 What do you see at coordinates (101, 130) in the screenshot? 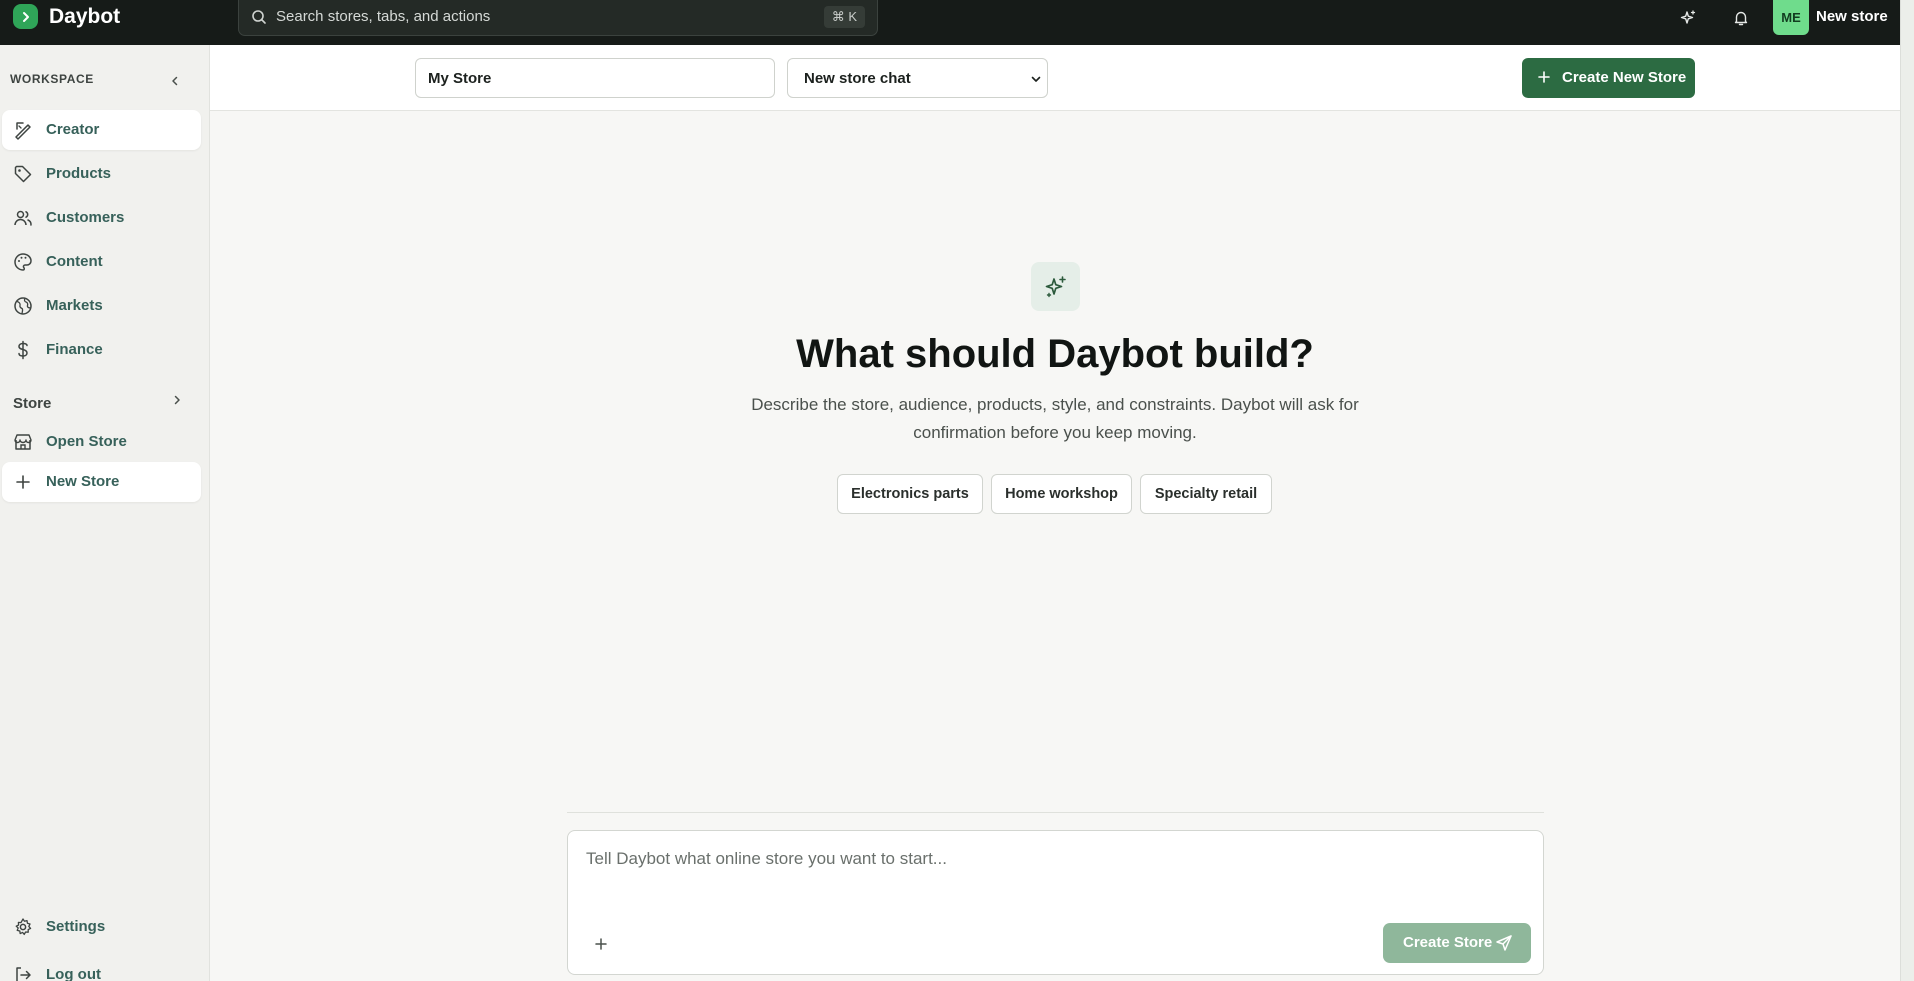
I see `sidebar-item-creator: Creator` at bounding box center [101, 130].